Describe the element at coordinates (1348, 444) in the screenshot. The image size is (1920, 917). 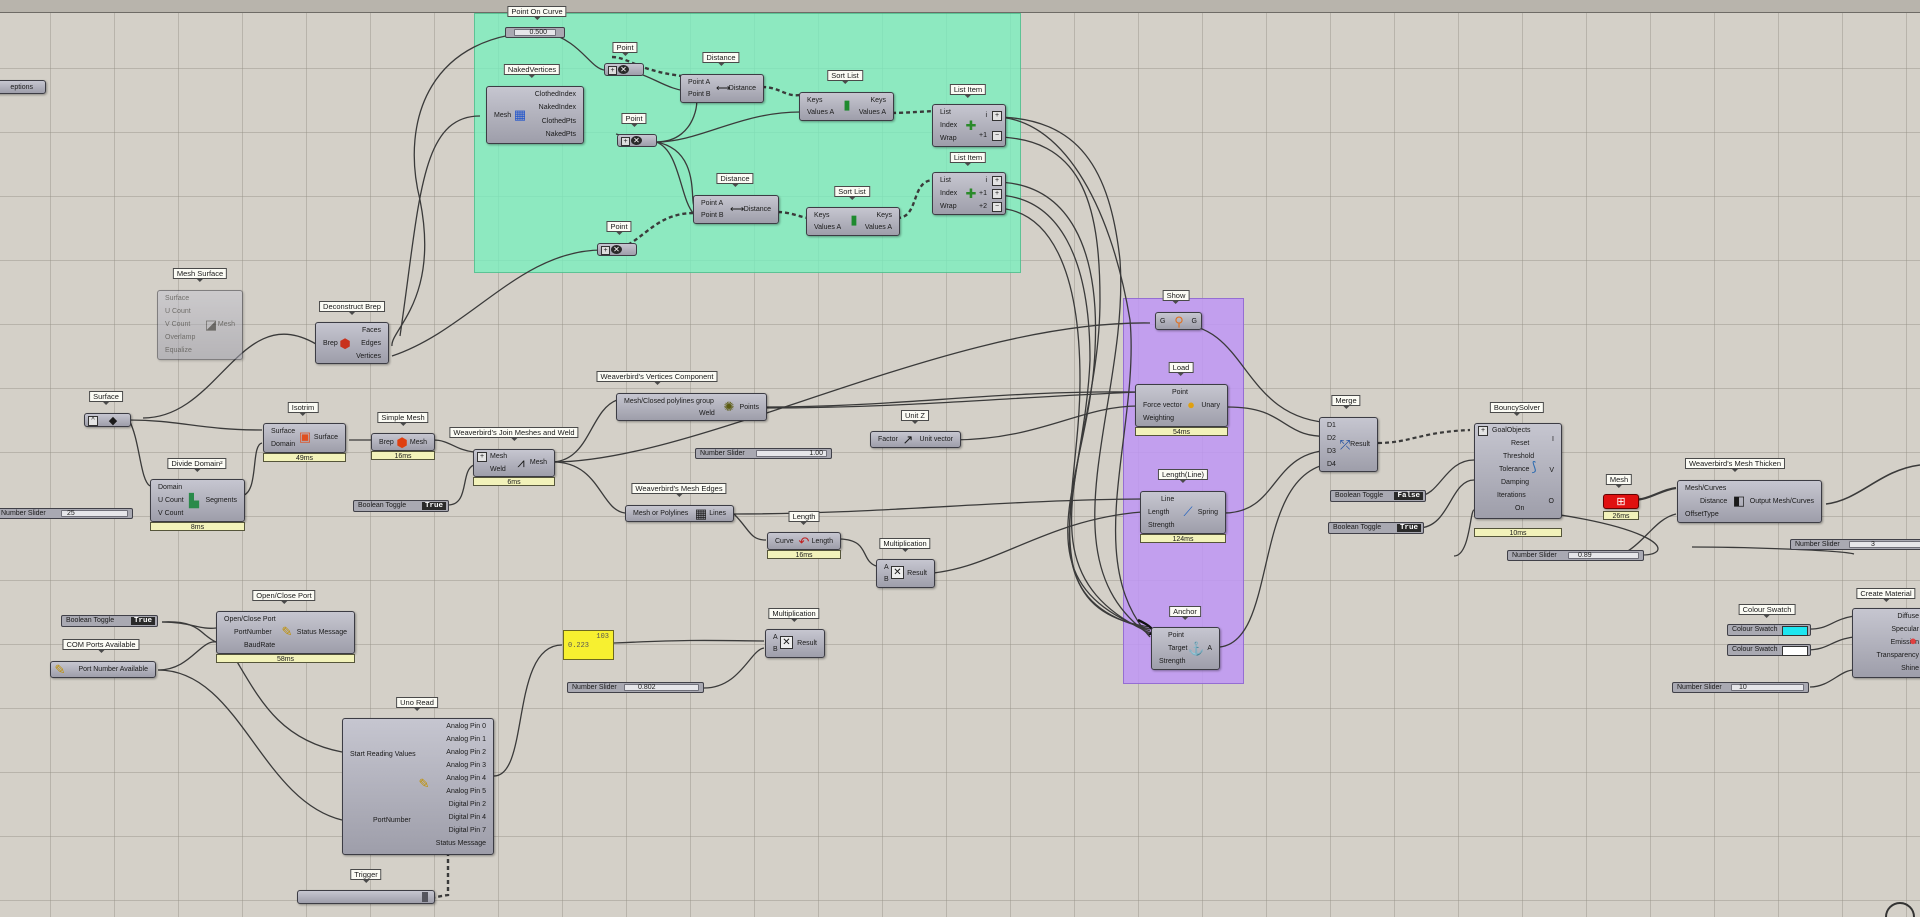
I see `merge-component: D1 D2 D3 D4 ⤱ Result` at that location.